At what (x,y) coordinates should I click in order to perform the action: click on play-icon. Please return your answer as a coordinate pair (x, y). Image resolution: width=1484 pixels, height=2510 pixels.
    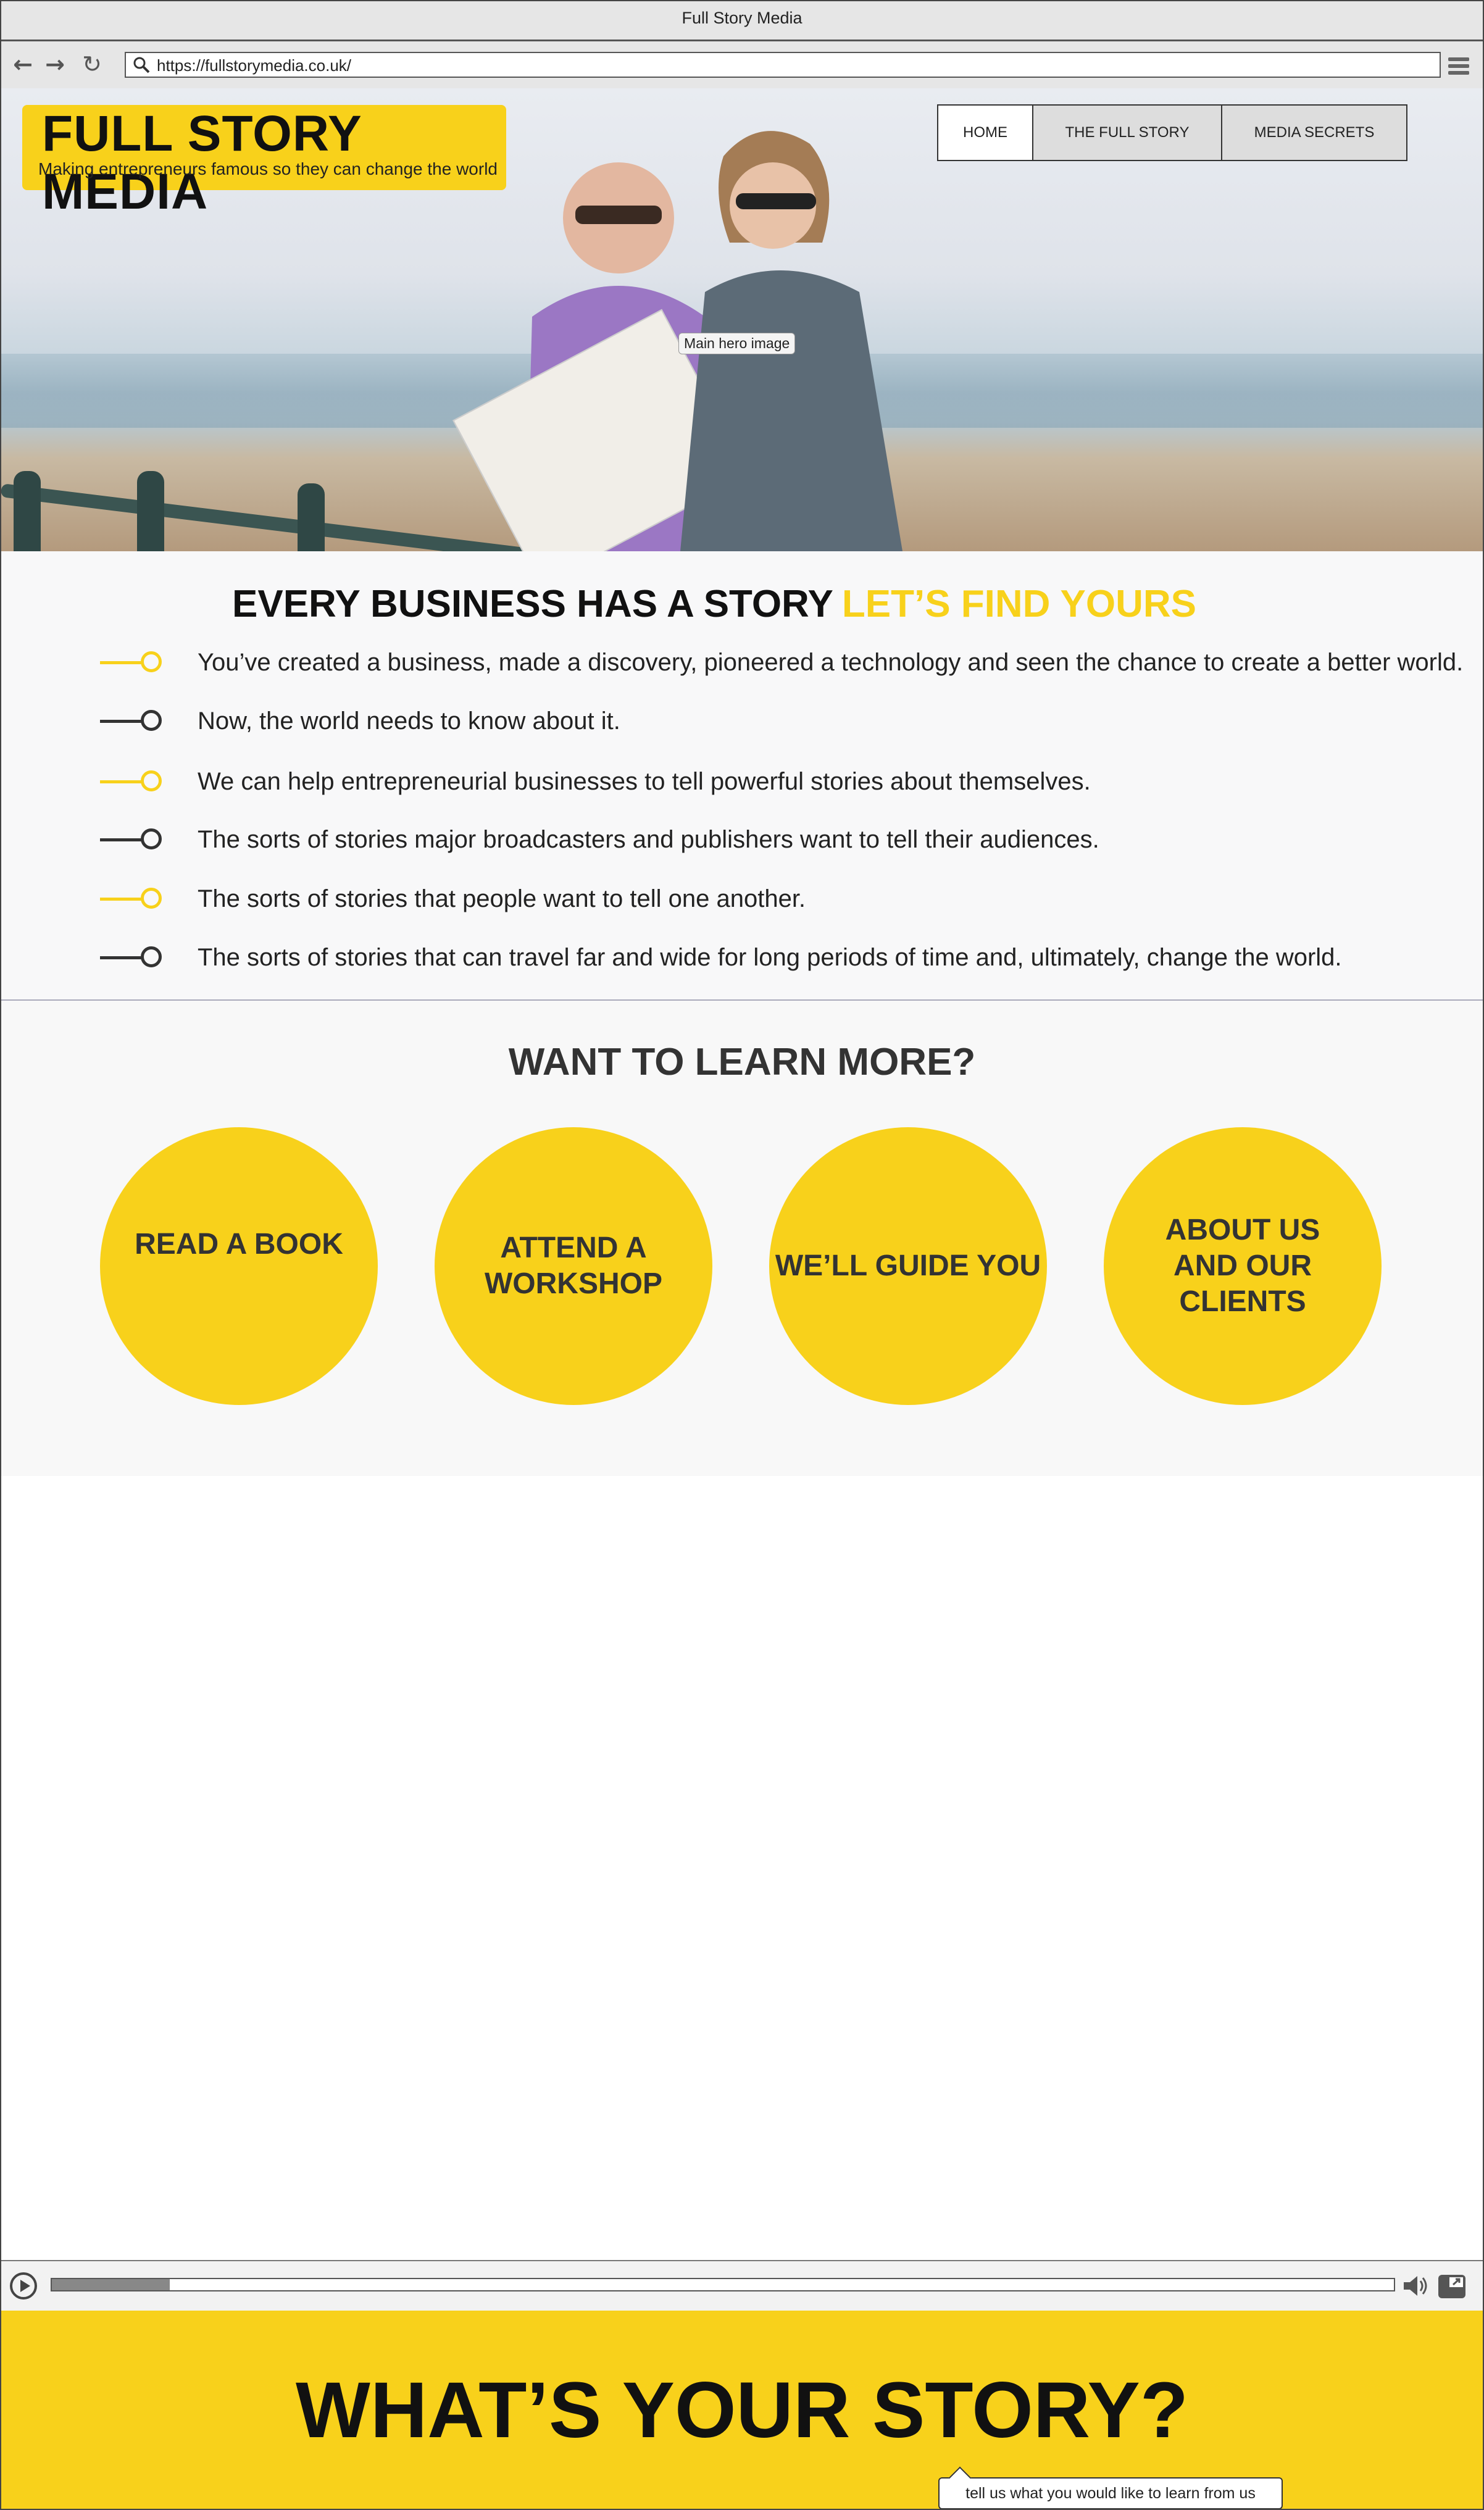
    Looking at the image, I should click on (23, 2285).